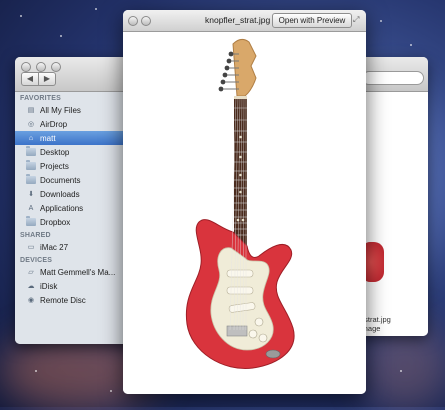  I want to click on sidebar-item-downloads: ⬇ Downloads, so click(69, 194).